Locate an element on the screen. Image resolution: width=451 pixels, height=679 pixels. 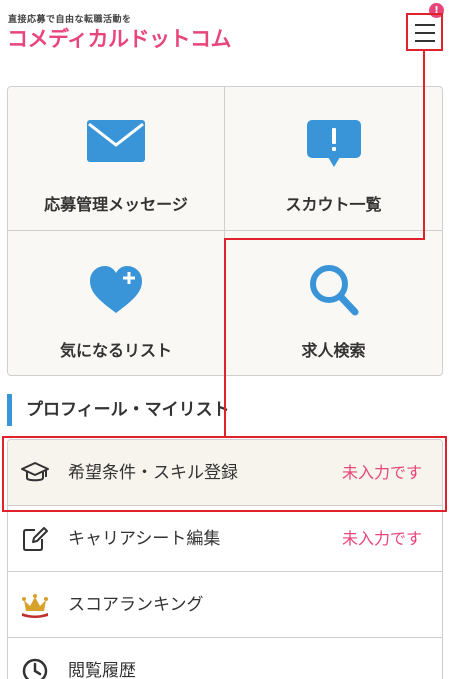
tile-label: スカウト一覧 is located at coordinates (333, 204).